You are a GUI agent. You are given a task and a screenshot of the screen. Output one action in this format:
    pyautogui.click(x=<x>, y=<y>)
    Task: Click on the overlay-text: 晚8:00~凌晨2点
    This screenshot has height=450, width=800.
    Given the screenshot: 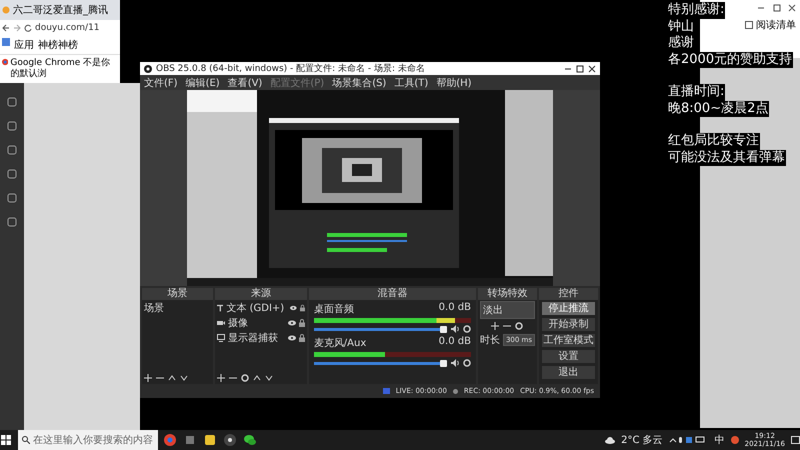 What is the action you would take?
    pyautogui.click(x=719, y=108)
    